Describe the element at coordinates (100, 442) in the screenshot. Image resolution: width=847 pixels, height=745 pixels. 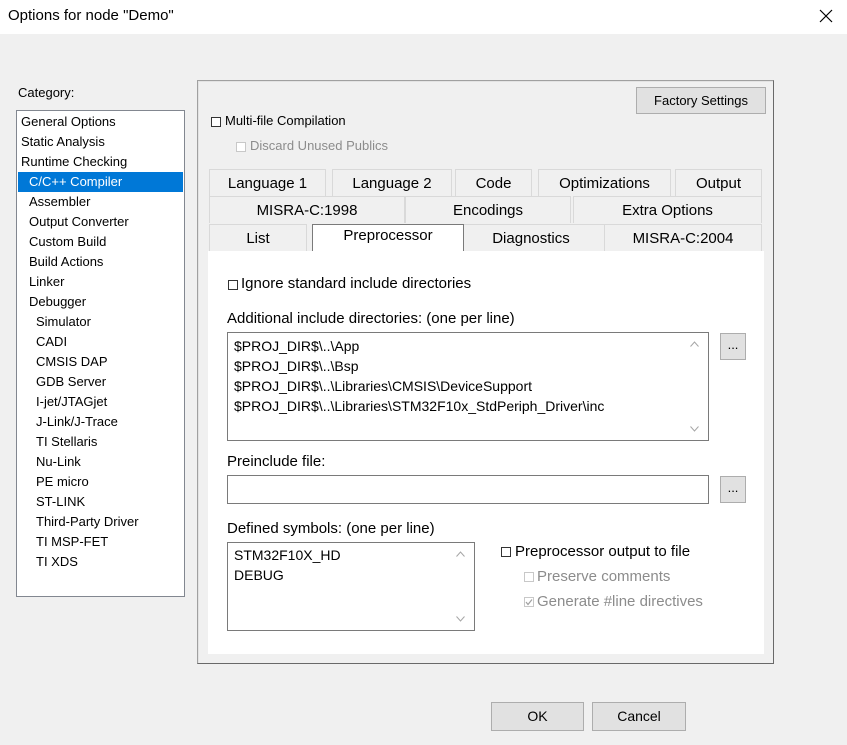
I see `category-item: TI Stellaris` at that location.